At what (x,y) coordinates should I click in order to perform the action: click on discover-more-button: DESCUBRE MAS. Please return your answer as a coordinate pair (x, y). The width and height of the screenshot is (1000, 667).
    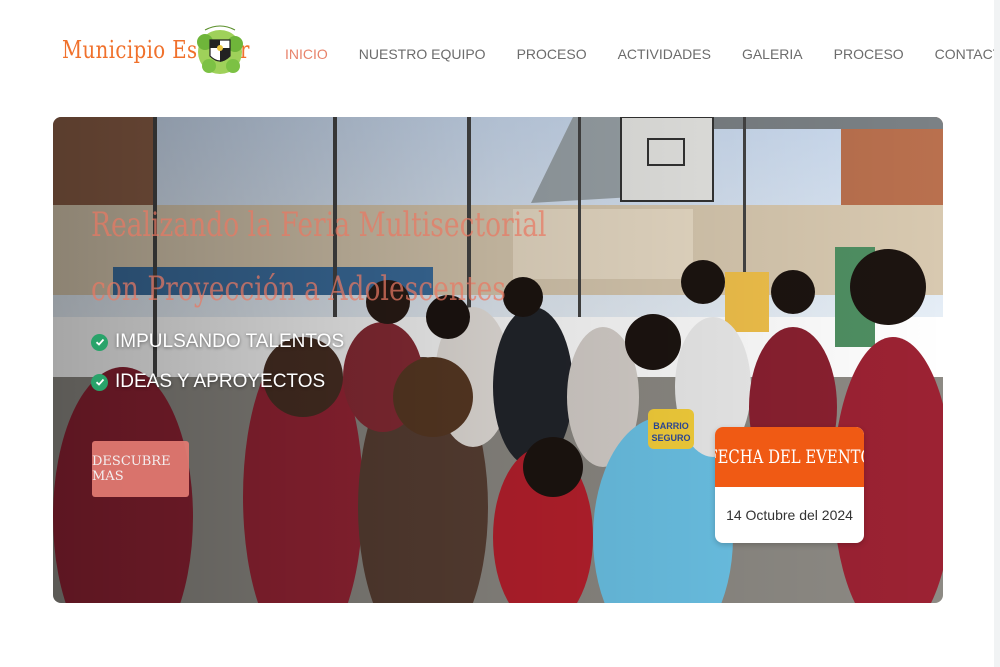
    Looking at the image, I should click on (140, 469).